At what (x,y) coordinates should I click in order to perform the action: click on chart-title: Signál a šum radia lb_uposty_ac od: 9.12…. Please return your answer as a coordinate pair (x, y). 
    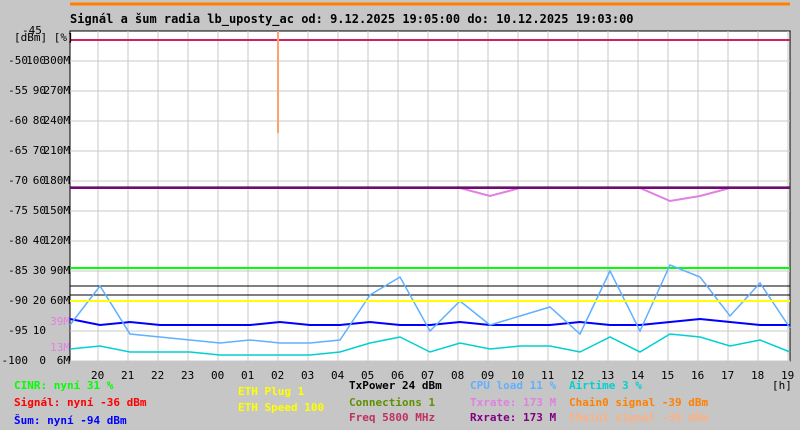
    Looking at the image, I should click on (352, 19).